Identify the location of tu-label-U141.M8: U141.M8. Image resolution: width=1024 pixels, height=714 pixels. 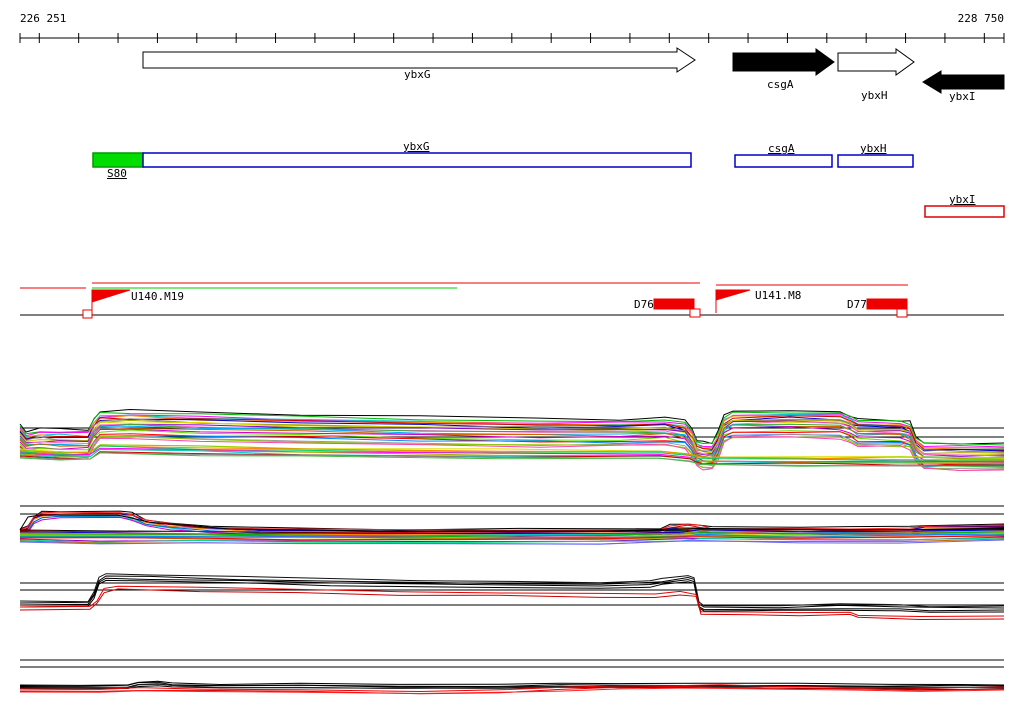
(778, 295).